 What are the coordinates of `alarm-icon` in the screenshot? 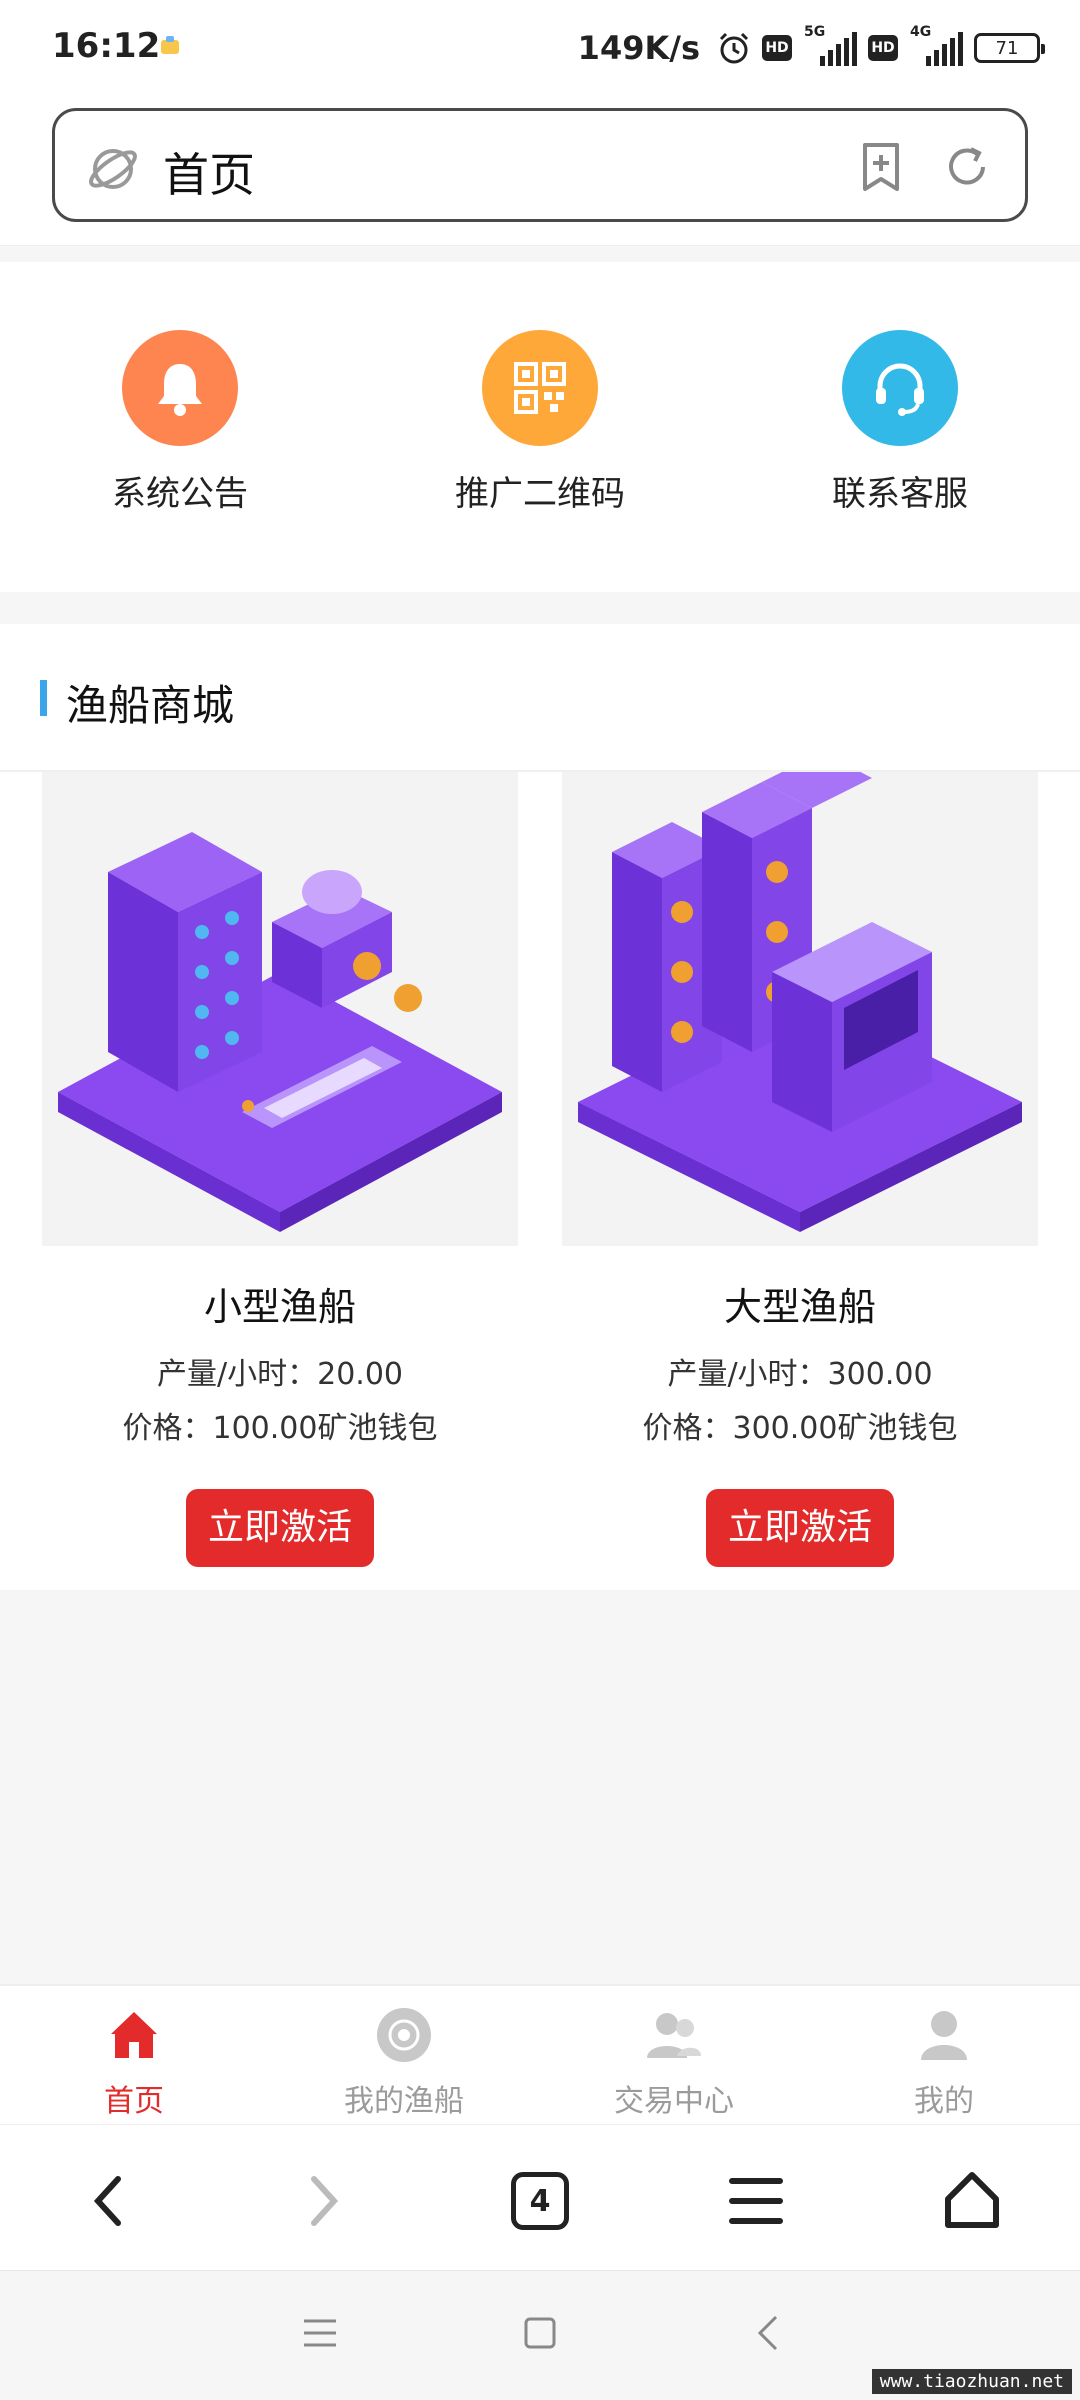 It's located at (734, 48).